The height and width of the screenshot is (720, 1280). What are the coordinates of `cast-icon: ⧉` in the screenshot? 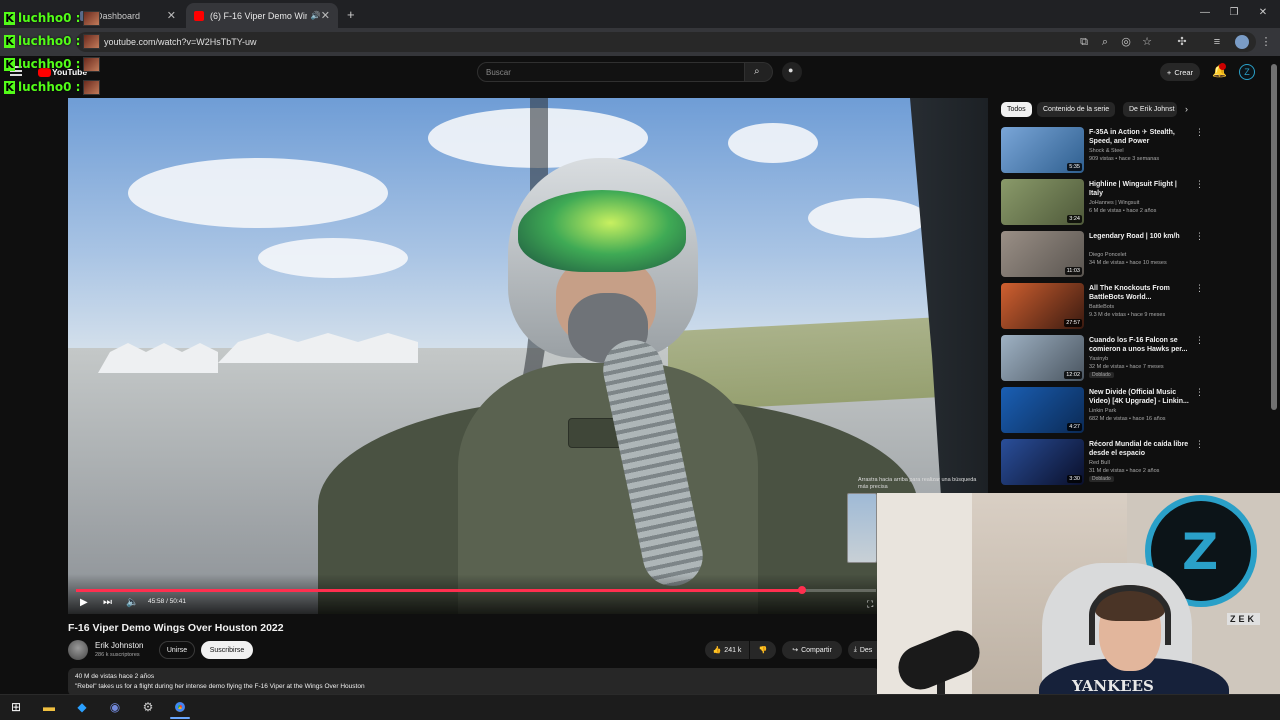 It's located at (1084, 42).